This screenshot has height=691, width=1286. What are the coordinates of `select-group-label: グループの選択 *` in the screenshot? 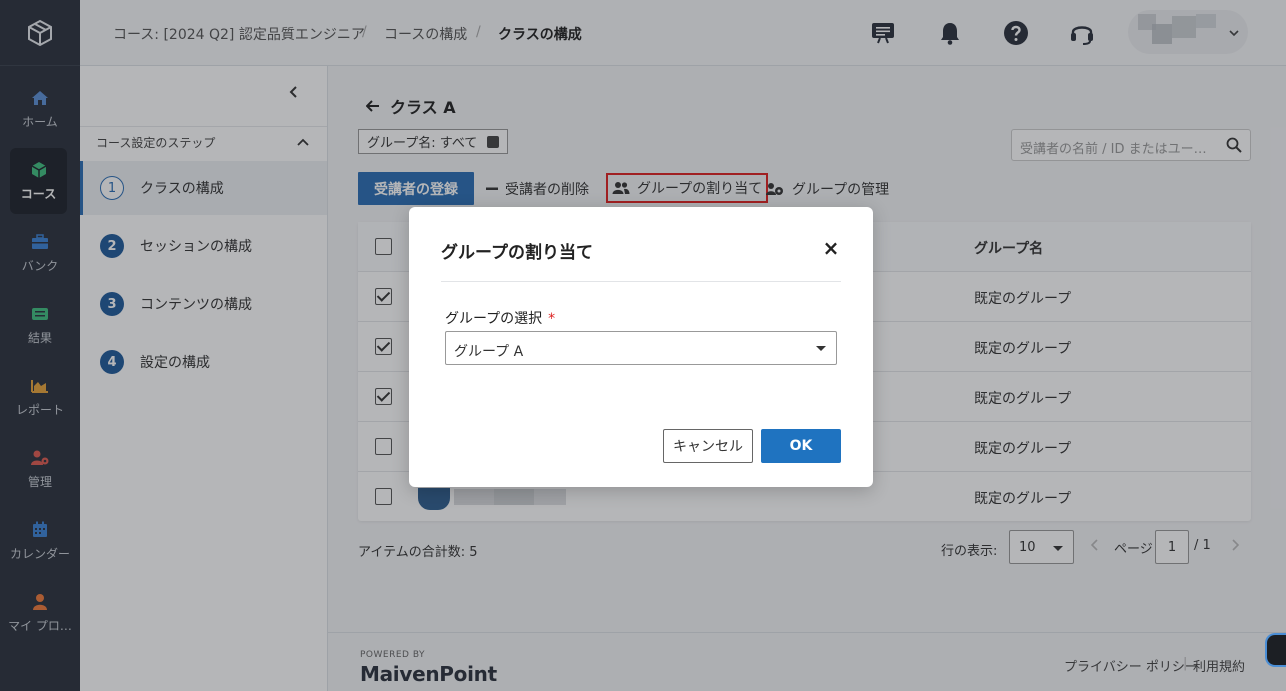 It's located at (500, 318).